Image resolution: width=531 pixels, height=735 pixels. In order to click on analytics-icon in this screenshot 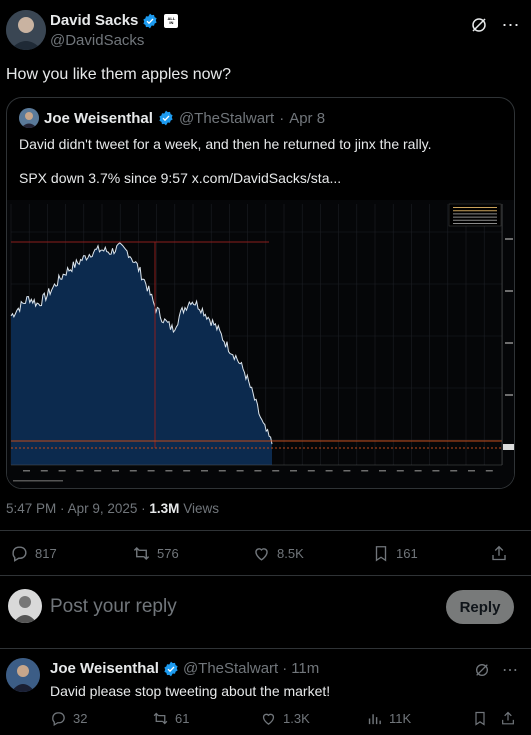, I will do `click(374, 719)`.